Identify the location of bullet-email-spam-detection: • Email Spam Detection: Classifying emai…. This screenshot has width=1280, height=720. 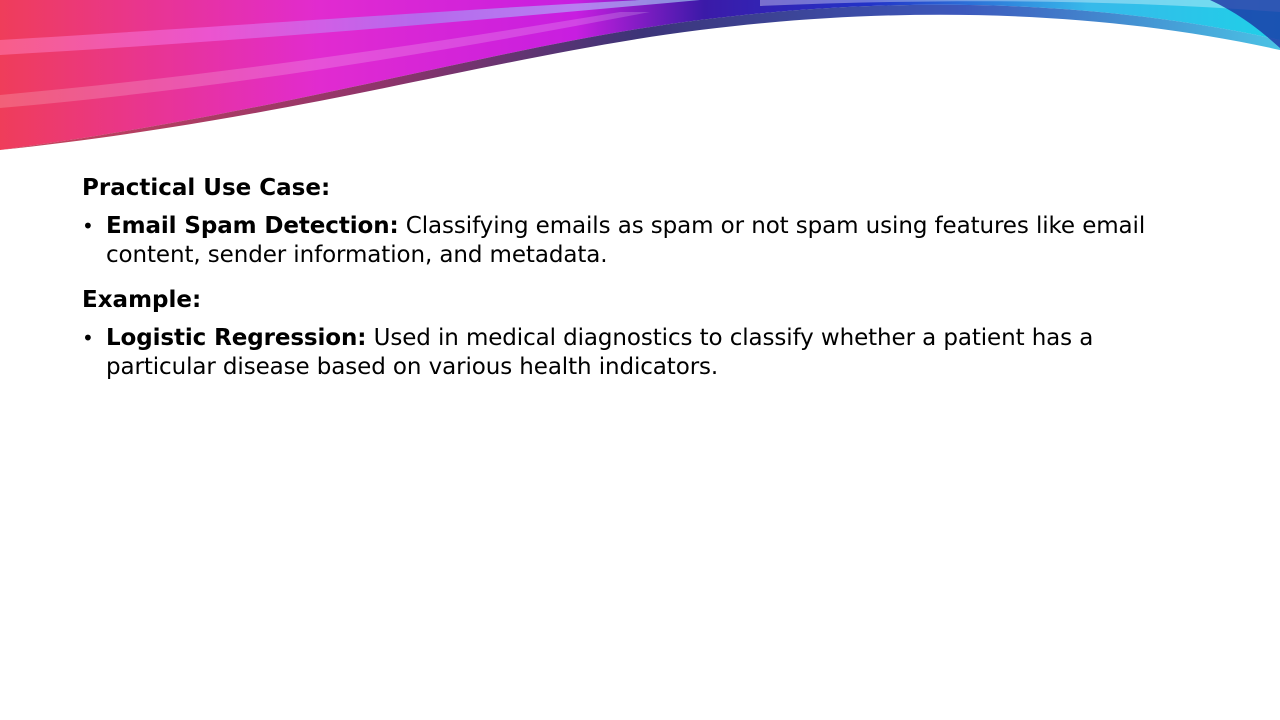
(642, 241).